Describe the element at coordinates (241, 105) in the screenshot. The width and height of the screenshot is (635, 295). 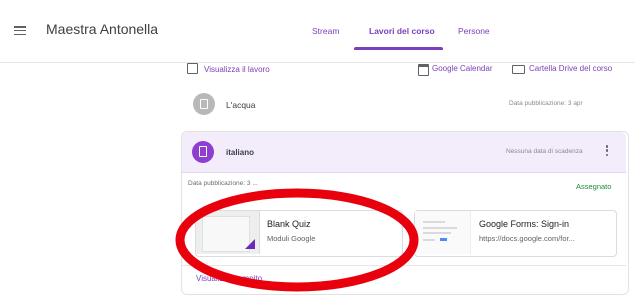
I see `item-title-lacqua: L'acqua` at that location.